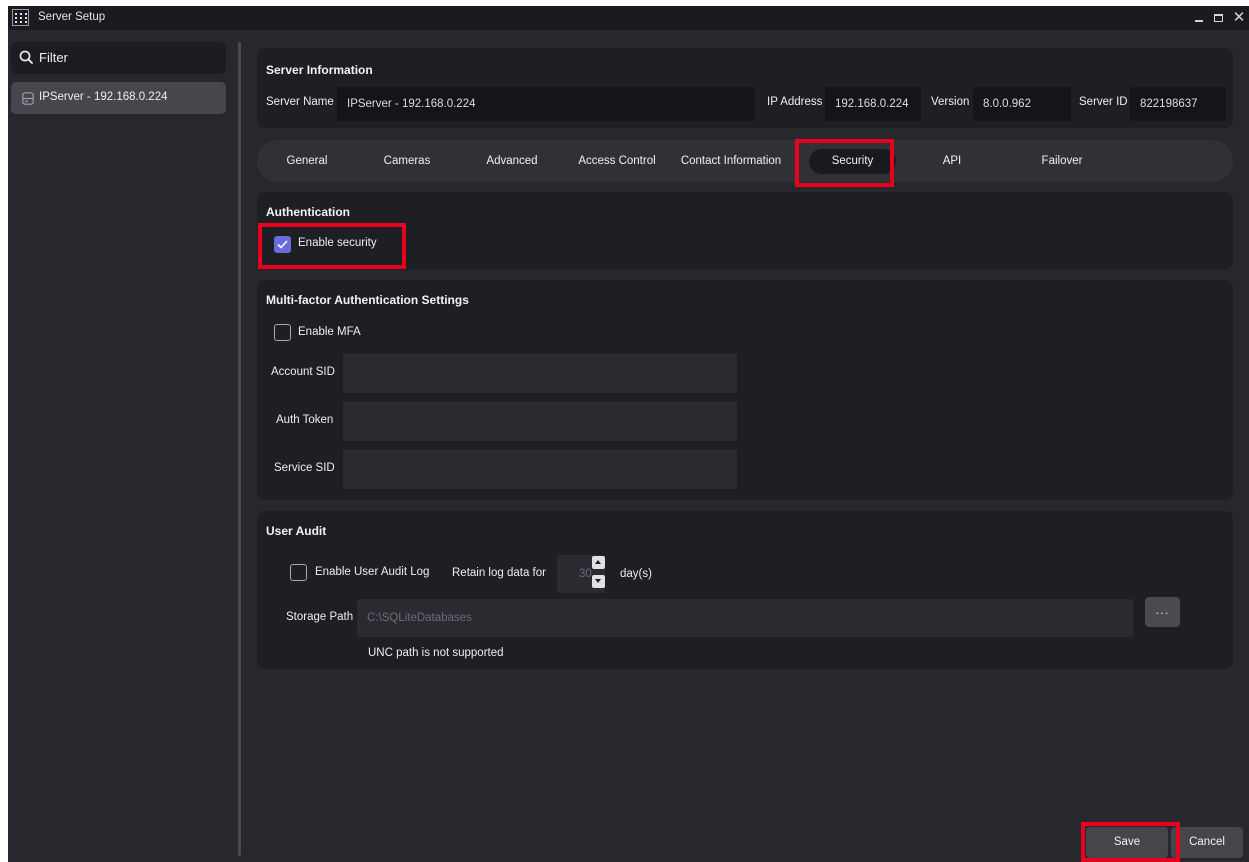  Describe the element at coordinates (745, 618) in the screenshot. I see `storage-path-input: C:\SQLiteDatabases` at that location.